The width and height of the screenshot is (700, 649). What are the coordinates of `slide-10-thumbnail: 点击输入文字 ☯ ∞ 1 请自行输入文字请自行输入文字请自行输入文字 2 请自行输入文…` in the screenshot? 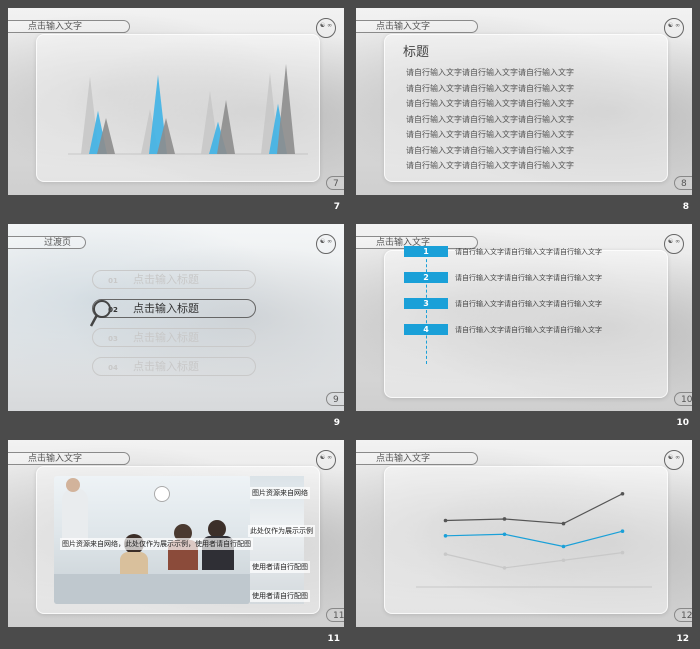 It's located at (524, 317).